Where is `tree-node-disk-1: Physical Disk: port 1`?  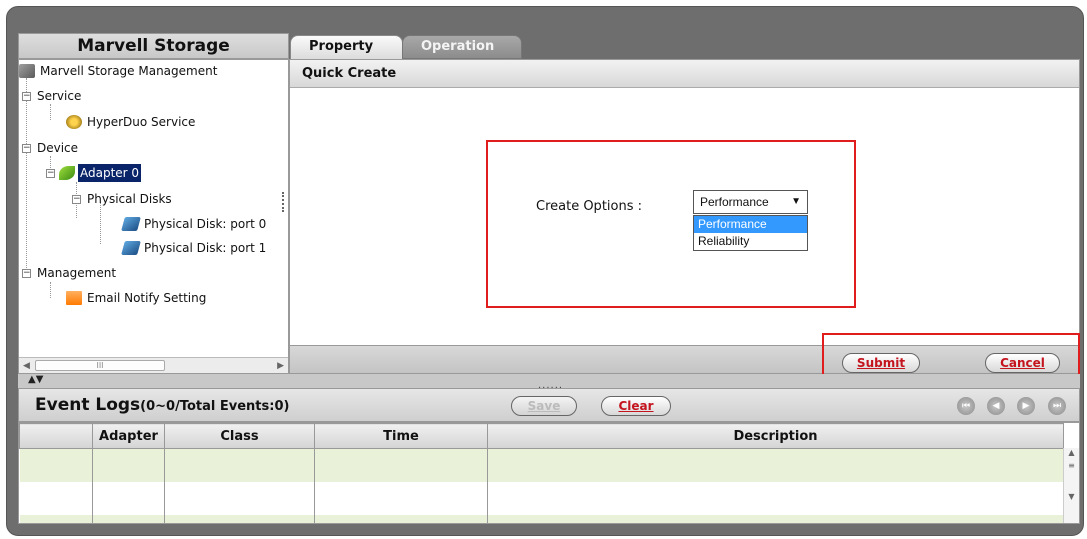
tree-node-disk-1: Physical Disk: port 1 is located at coordinates (194, 248).